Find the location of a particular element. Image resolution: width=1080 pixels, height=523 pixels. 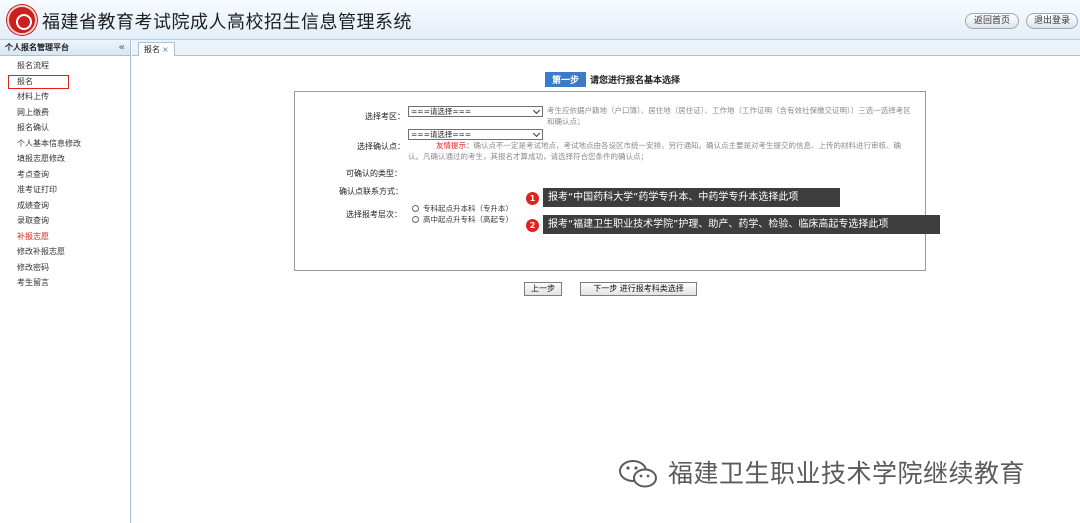

exam-area-value: ===请选择=== is located at coordinates (441, 111).